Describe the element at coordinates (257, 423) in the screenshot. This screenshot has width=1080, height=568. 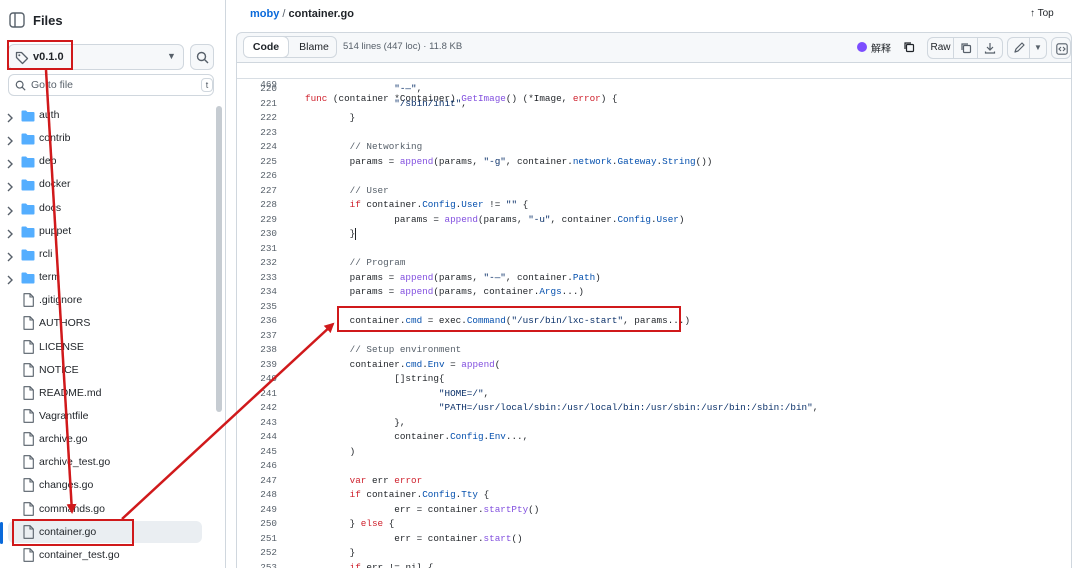
I see `line-number: 243` at that location.